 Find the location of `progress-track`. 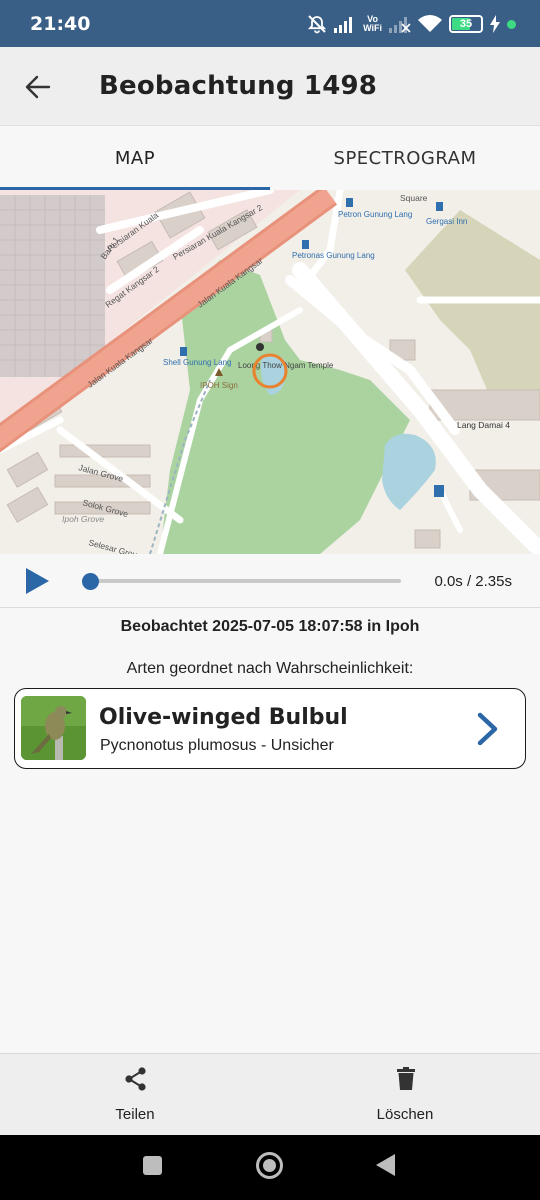

progress-track is located at coordinates (245, 581).